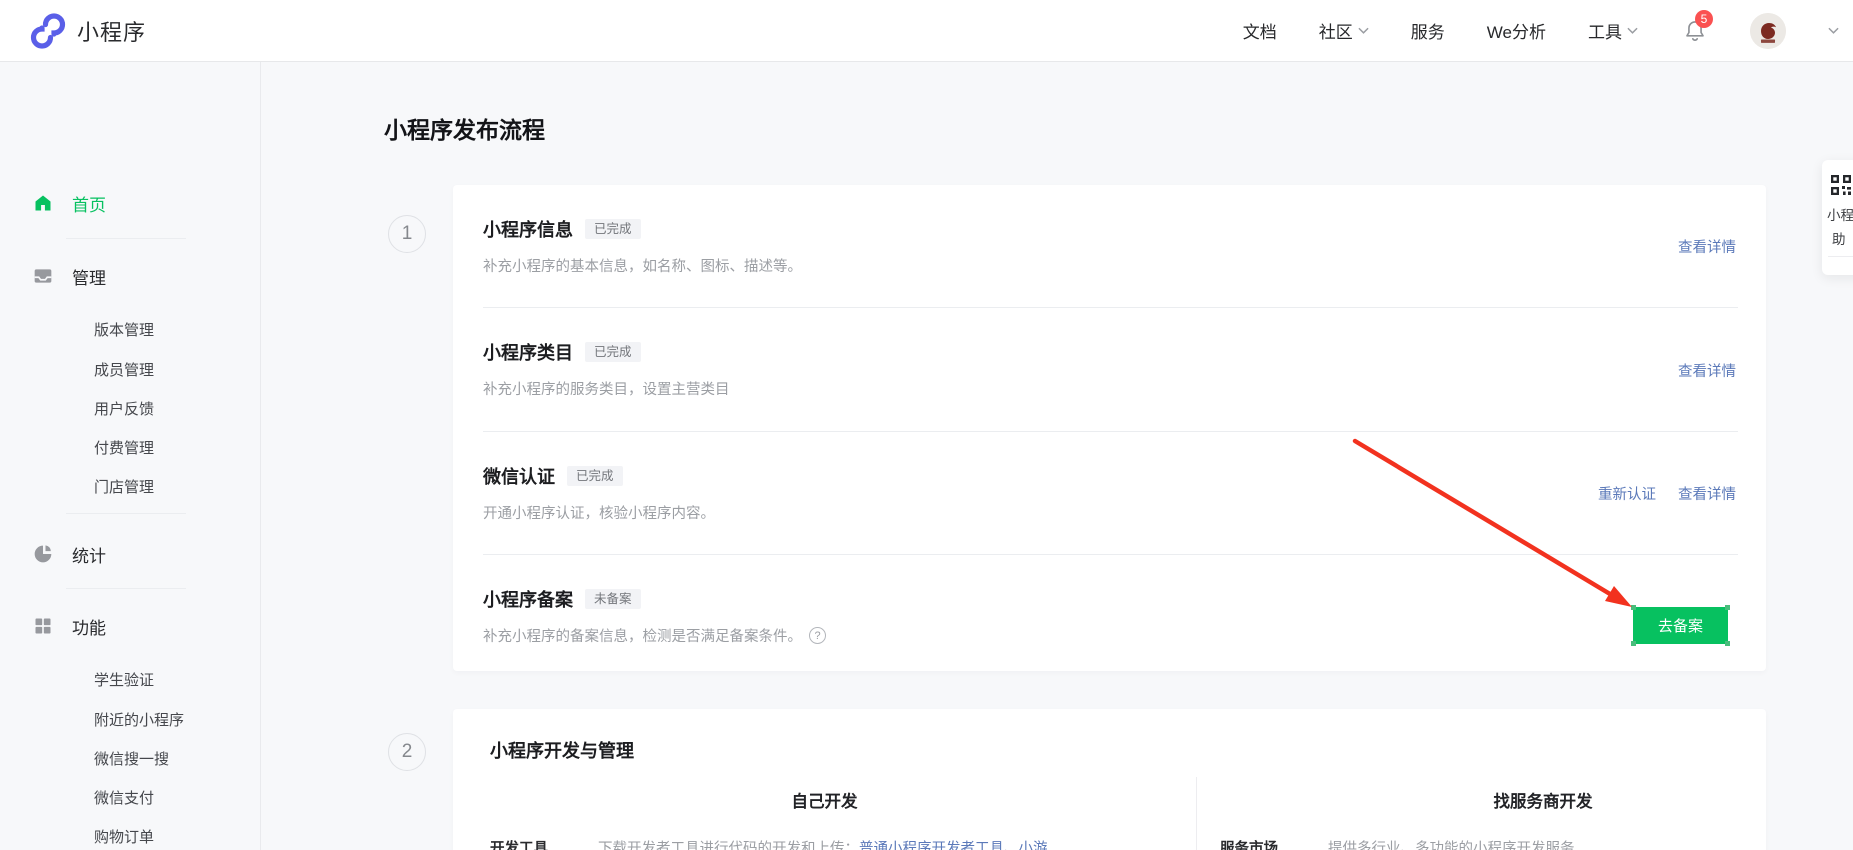 This screenshot has width=1853, height=850. Describe the element at coordinates (931, 843) in the screenshot. I see `normal-devtools-link: 普通小程序开发者工具` at that location.